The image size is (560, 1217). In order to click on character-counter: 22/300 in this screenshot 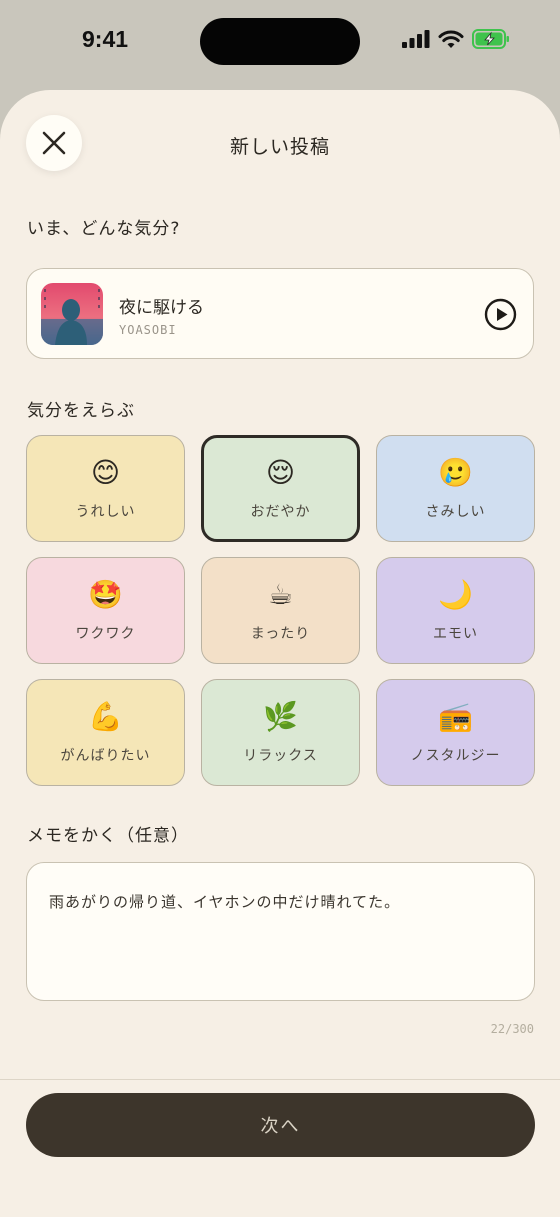, I will do `click(512, 1029)`.